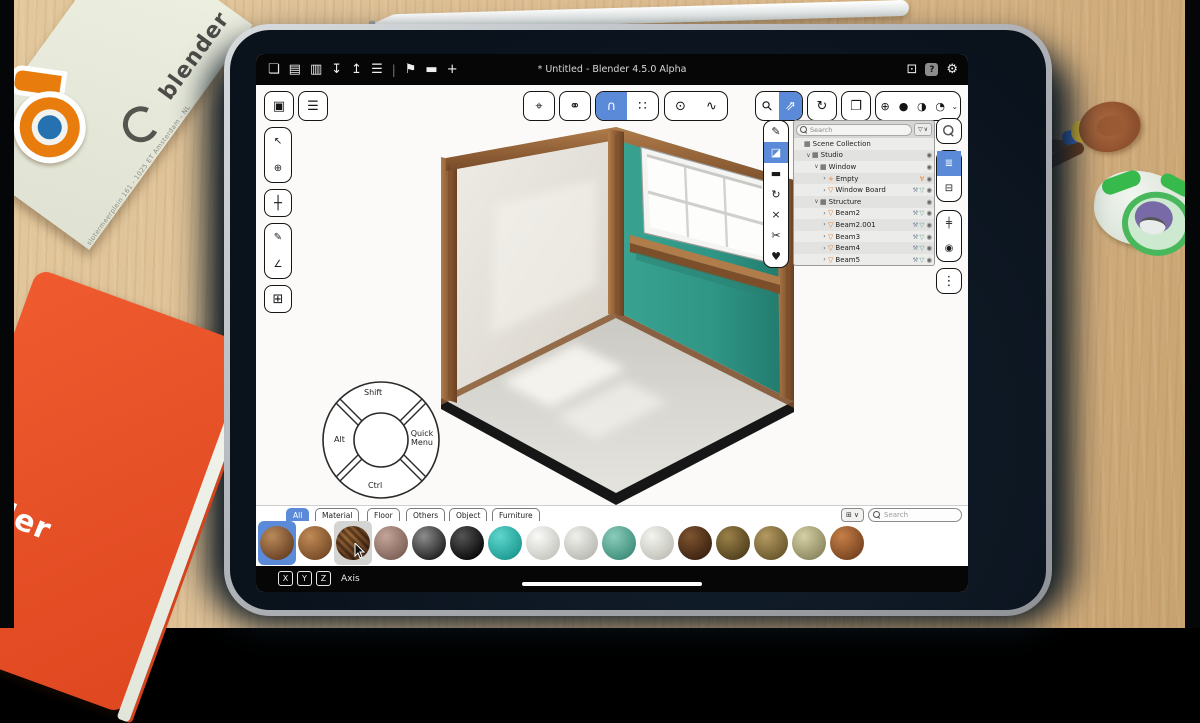 This screenshot has height=723, width=1200. I want to click on properties-toggle-button: ⊟, so click(949, 188).